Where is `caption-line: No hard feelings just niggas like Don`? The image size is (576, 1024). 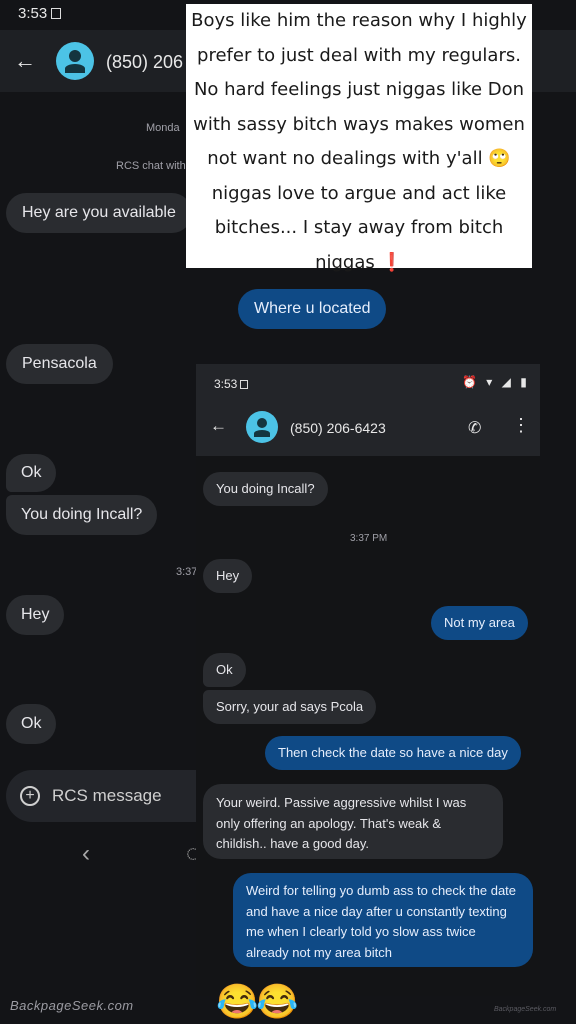 caption-line: No hard feelings just niggas like Don is located at coordinates (359, 89).